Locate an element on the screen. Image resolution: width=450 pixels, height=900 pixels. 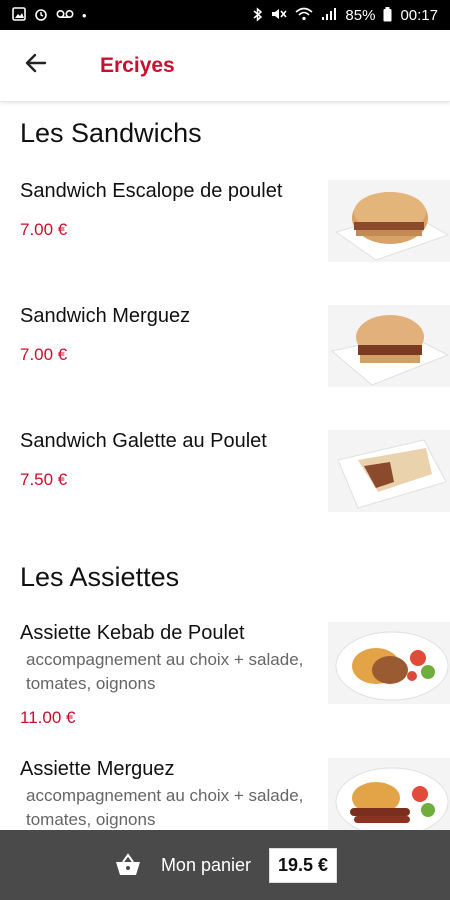
menu-item: Sandwich Merguez 7.00 € is located at coordinates (225, 367).